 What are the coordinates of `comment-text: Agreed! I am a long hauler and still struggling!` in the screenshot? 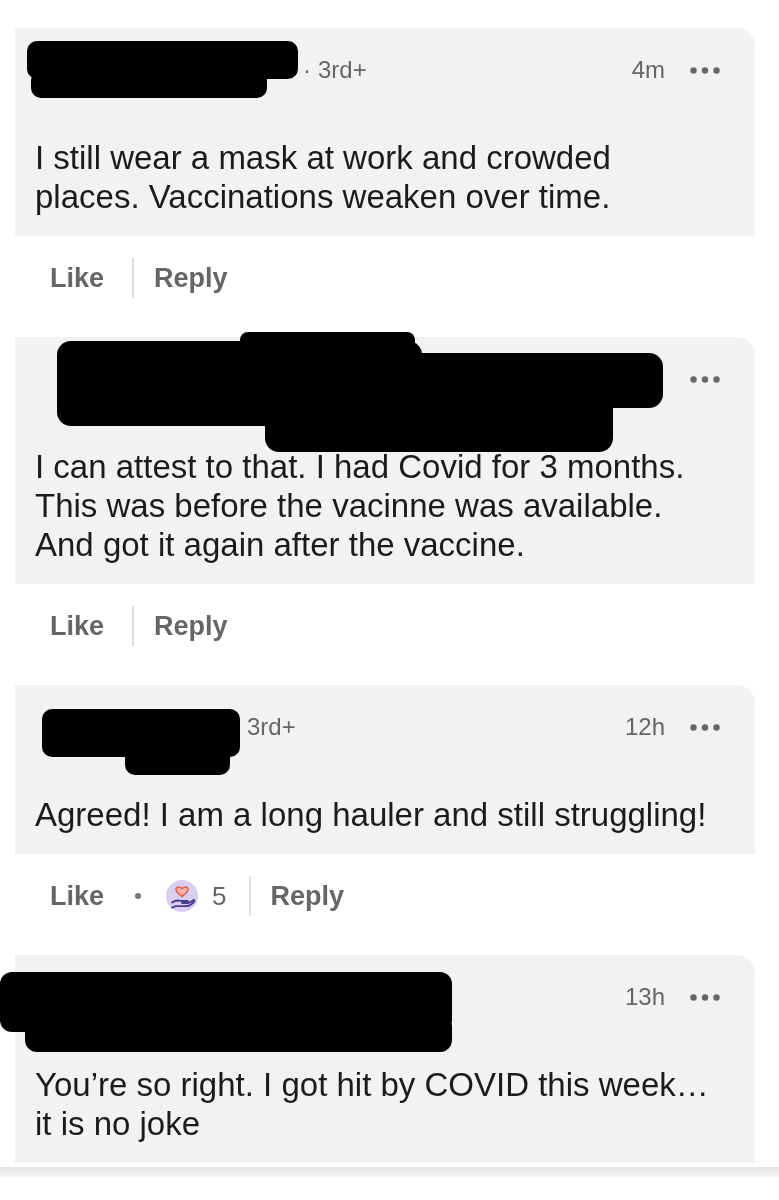 It's located at (371, 814).